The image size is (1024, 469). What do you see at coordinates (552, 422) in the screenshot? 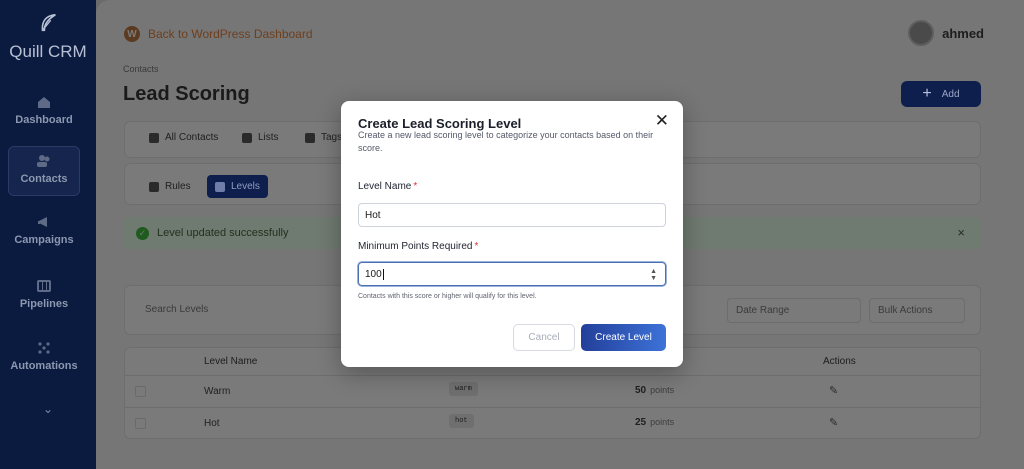
I see `table-row: Hot hot 25 points ✎` at bounding box center [552, 422].